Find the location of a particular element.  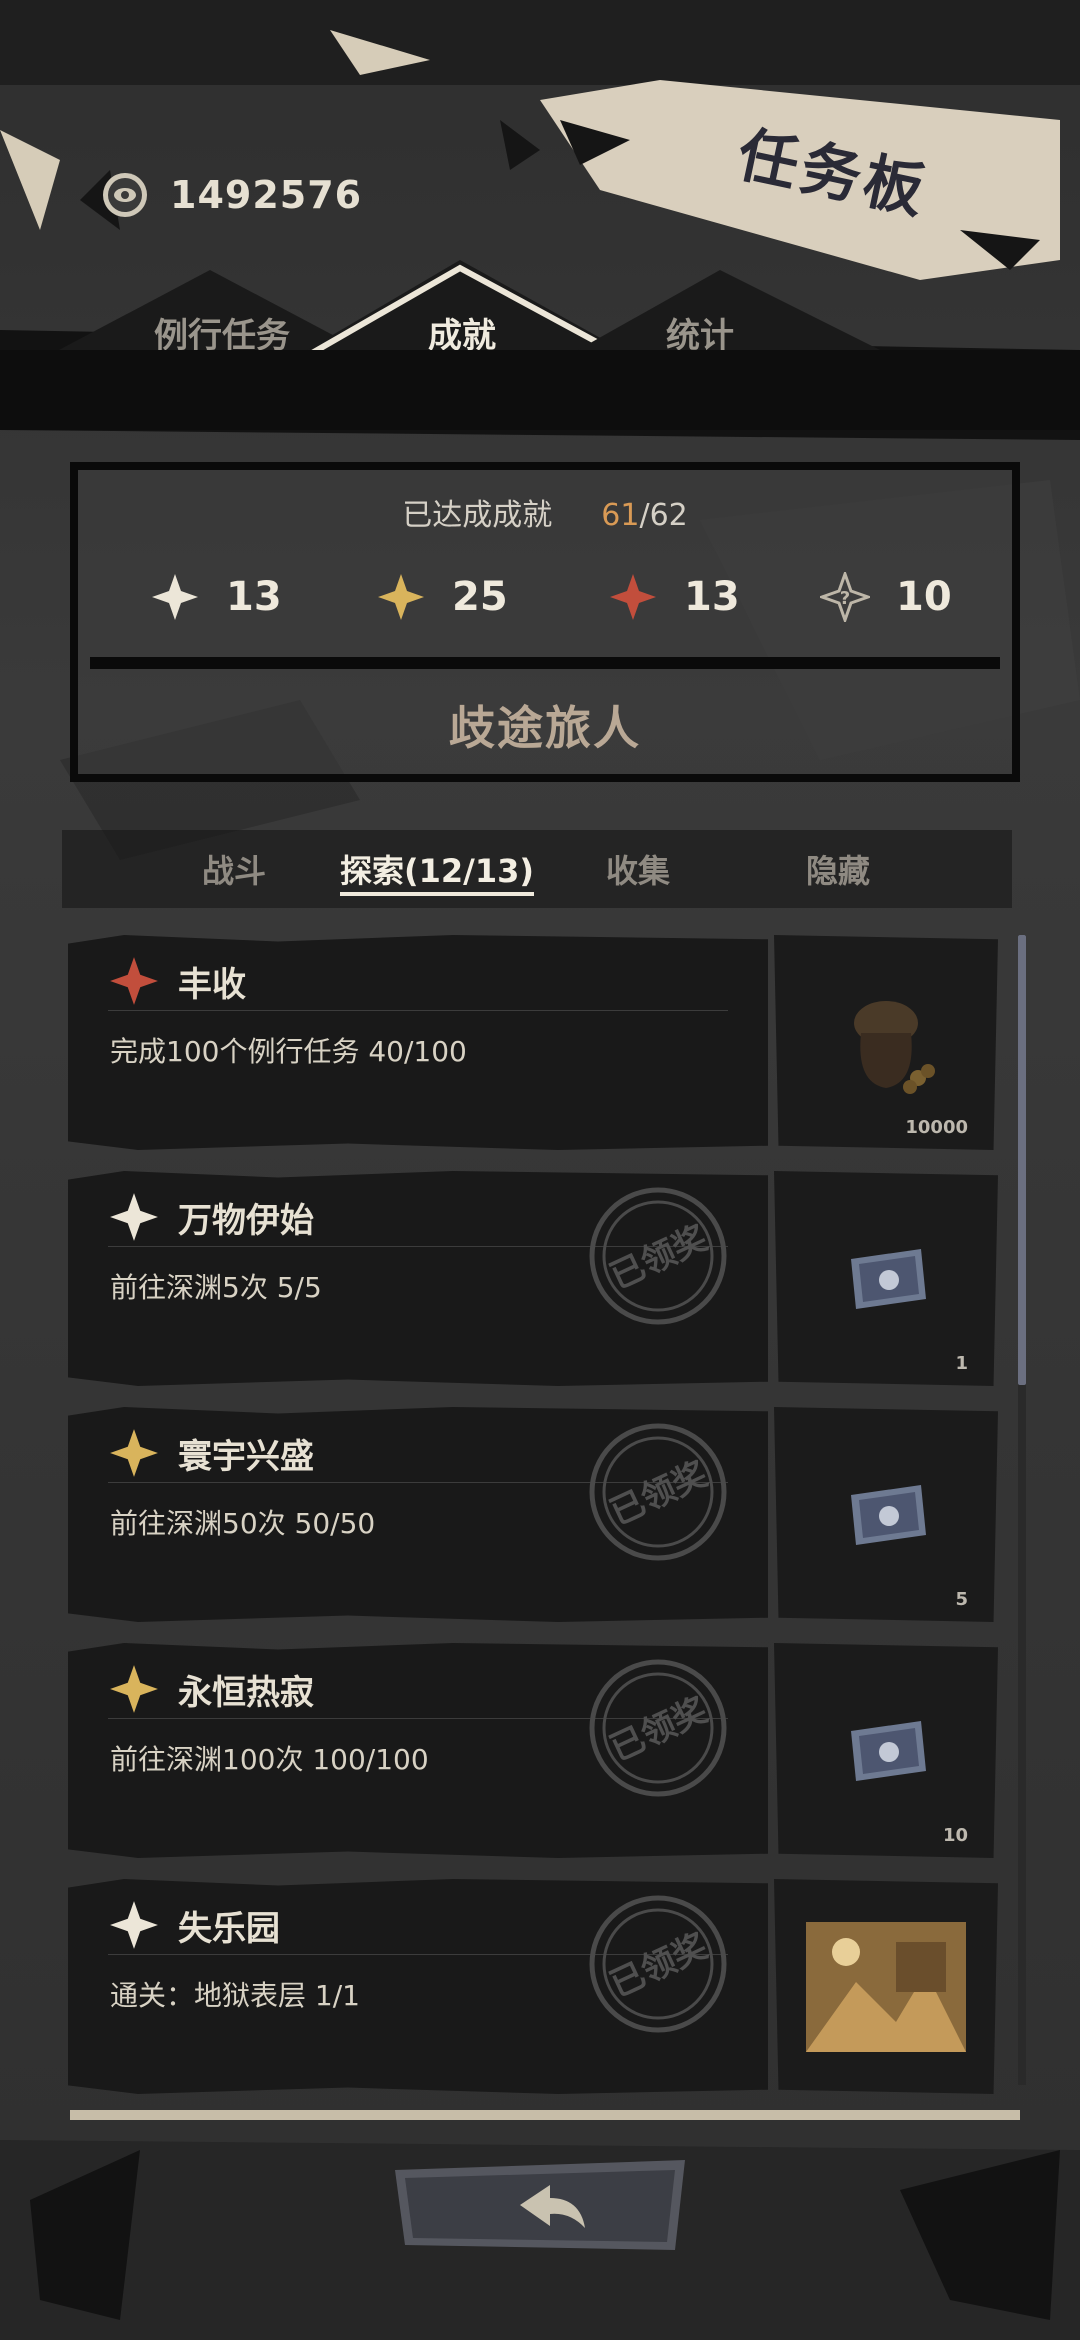

hidden-star-icon: ? is located at coordinates (845, 597).